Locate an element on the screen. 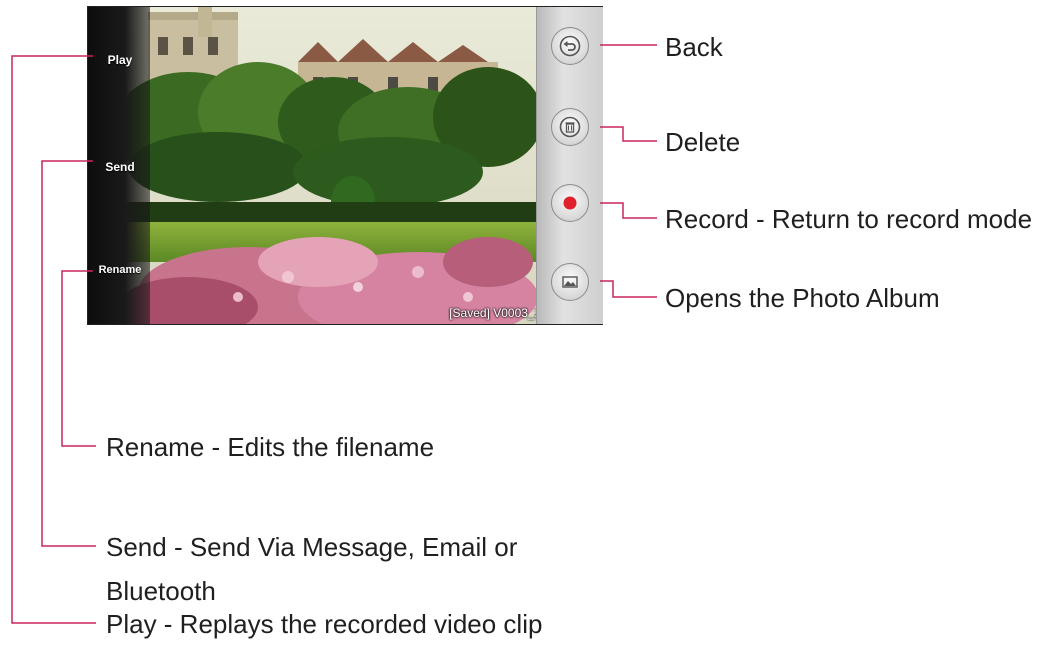  play-option: Play is located at coordinates (120, 60).